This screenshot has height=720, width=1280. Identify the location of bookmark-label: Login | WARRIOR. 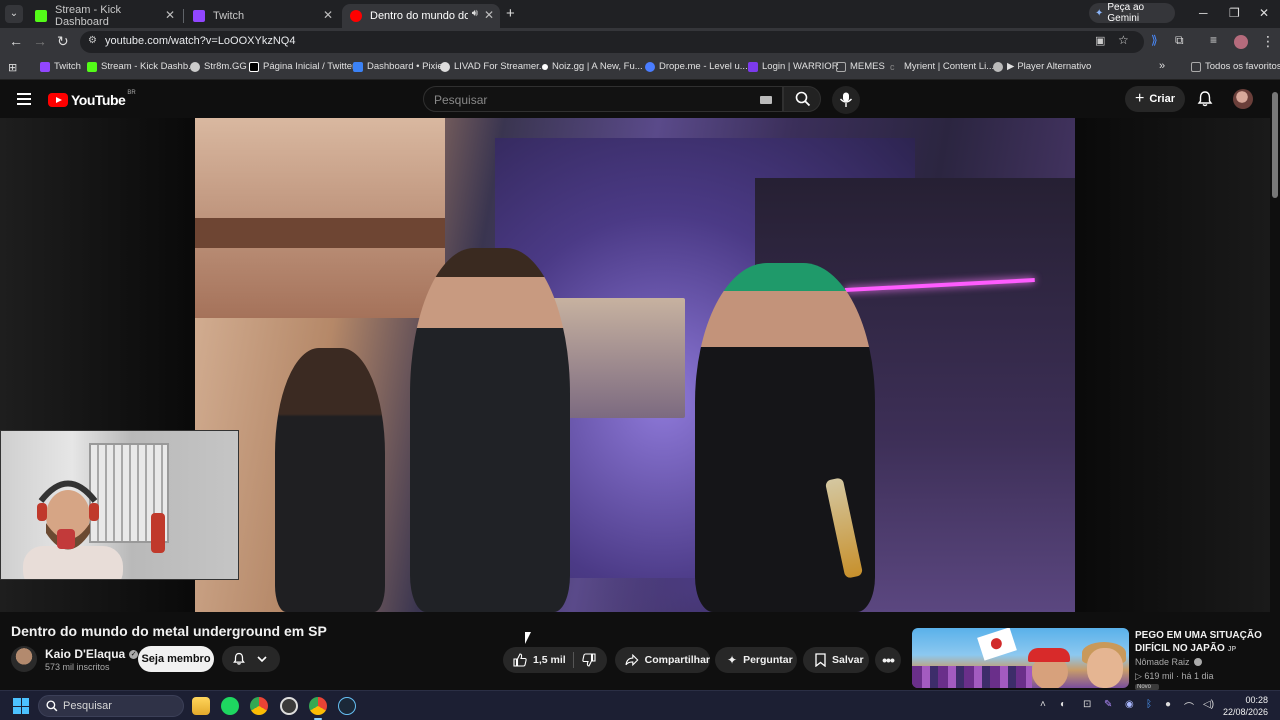
(800, 66).